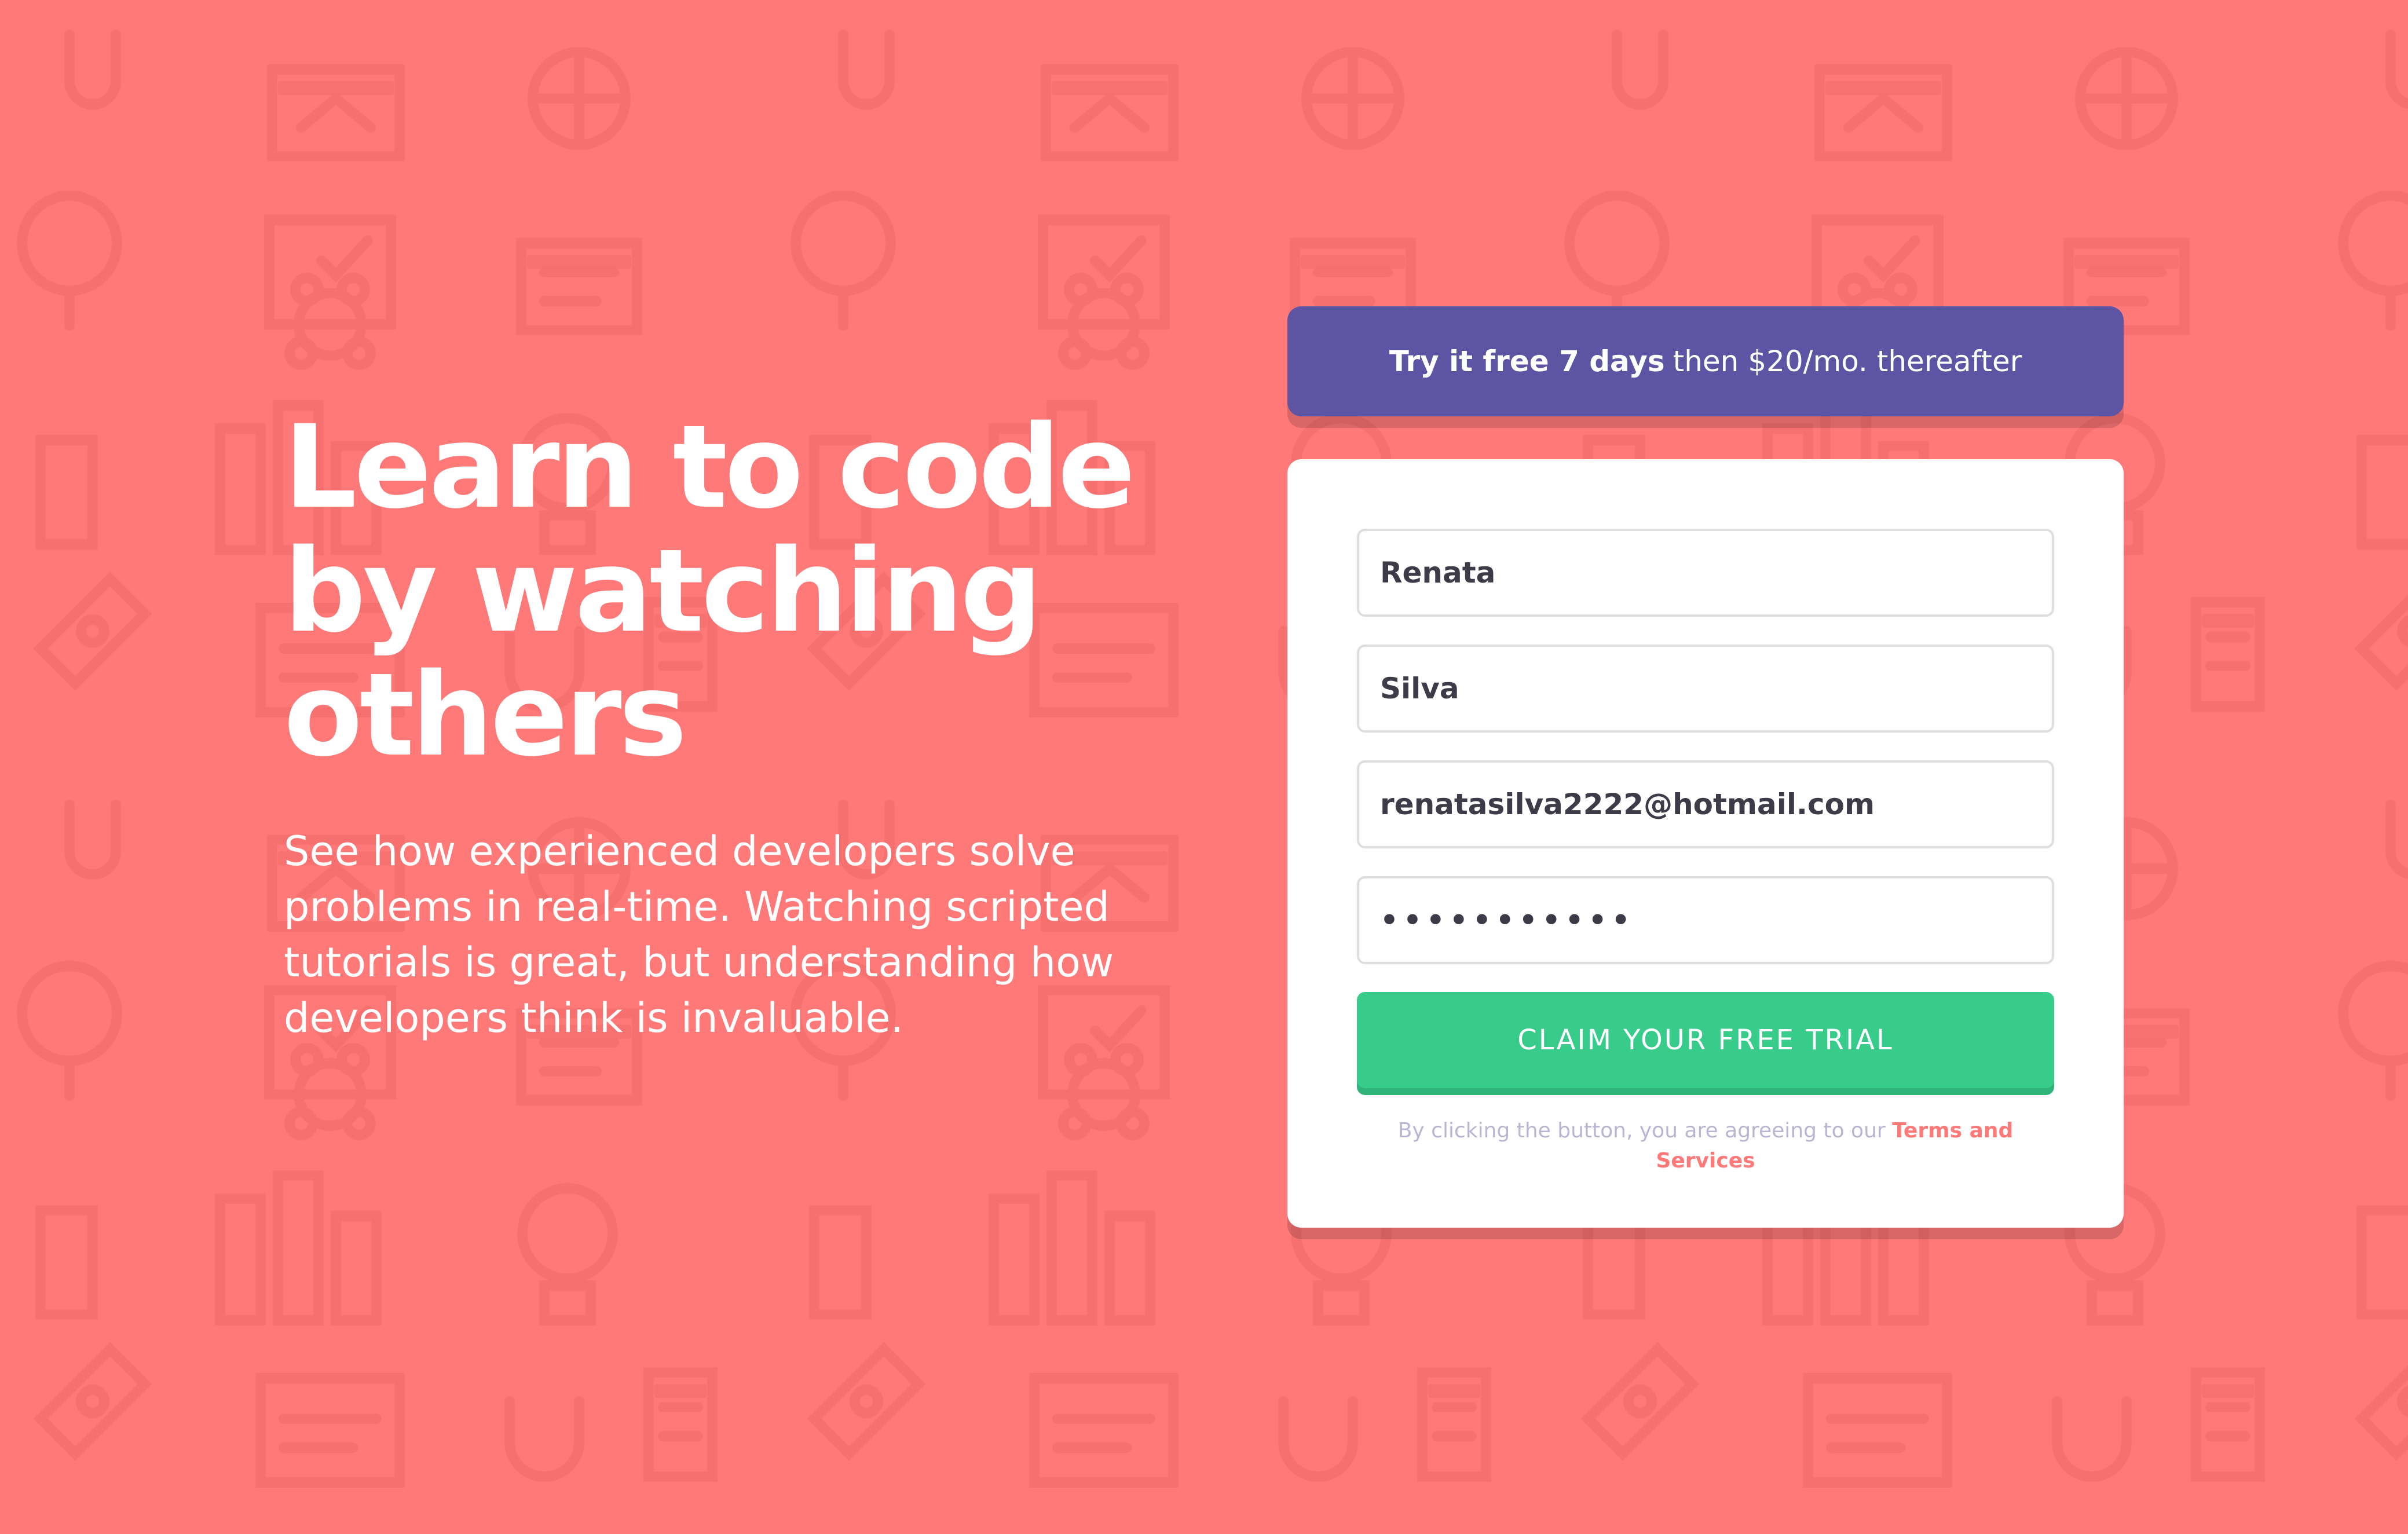  What do you see at coordinates (1705, 689) in the screenshot?
I see `last-name-input` at bounding box center [1705, 689].